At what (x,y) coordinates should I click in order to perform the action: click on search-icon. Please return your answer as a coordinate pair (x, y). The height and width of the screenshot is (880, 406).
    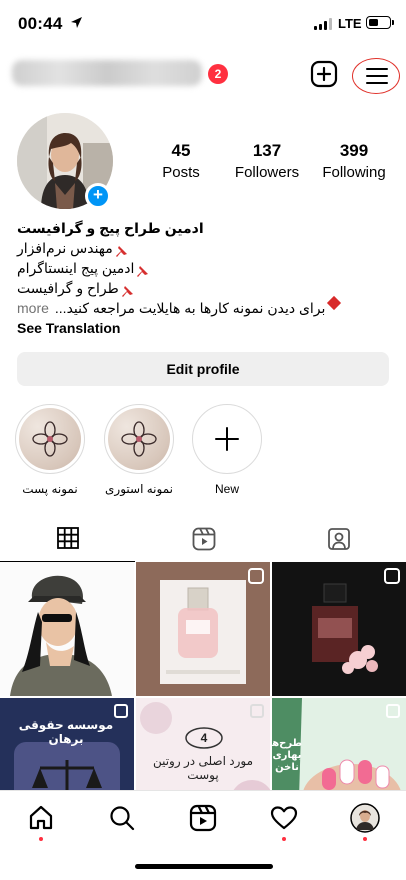
    Looking at the image, I should click on (122, 818).